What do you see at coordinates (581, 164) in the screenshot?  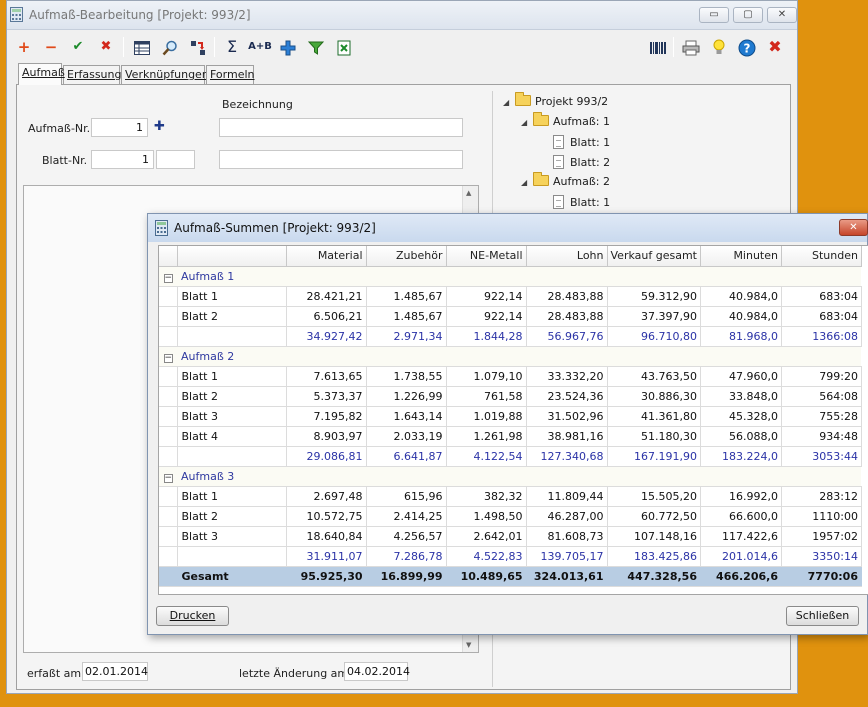 I see `tree-node-blatt: Blatt: 2` at bounding box center [581, 164].